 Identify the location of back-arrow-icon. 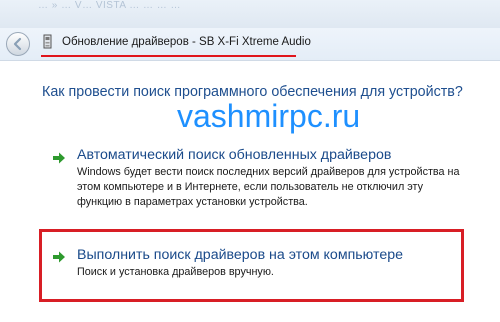
(17, 44).